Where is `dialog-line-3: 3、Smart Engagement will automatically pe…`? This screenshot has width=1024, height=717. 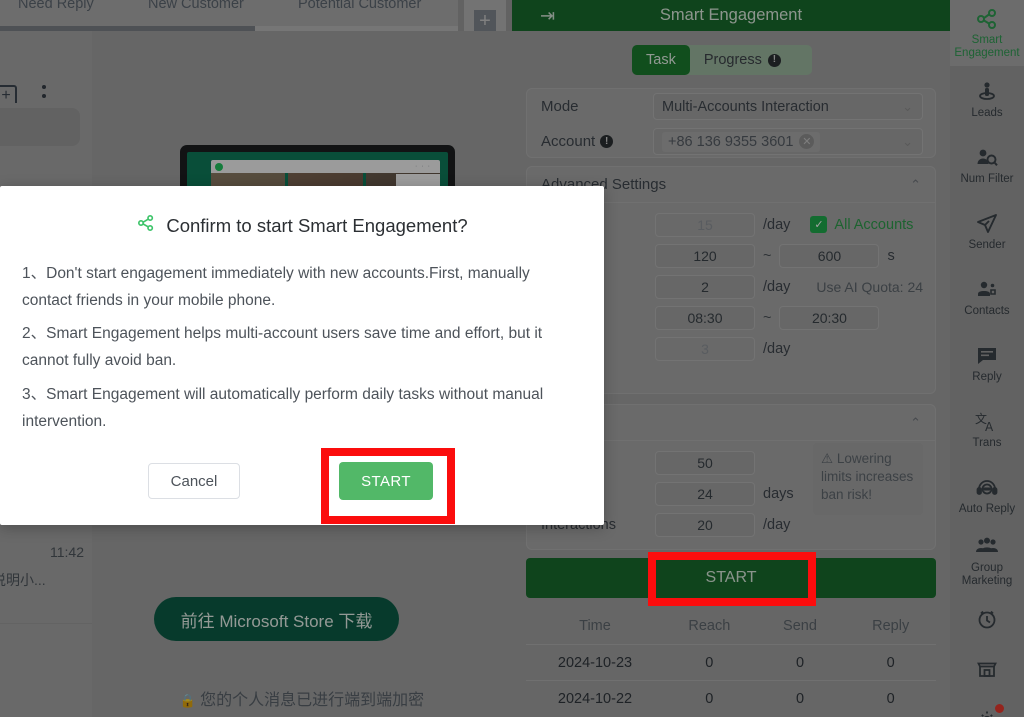 dialog-line-3: 3、Smart Engagement will automatically pe… is located at coordinates (283, 407).